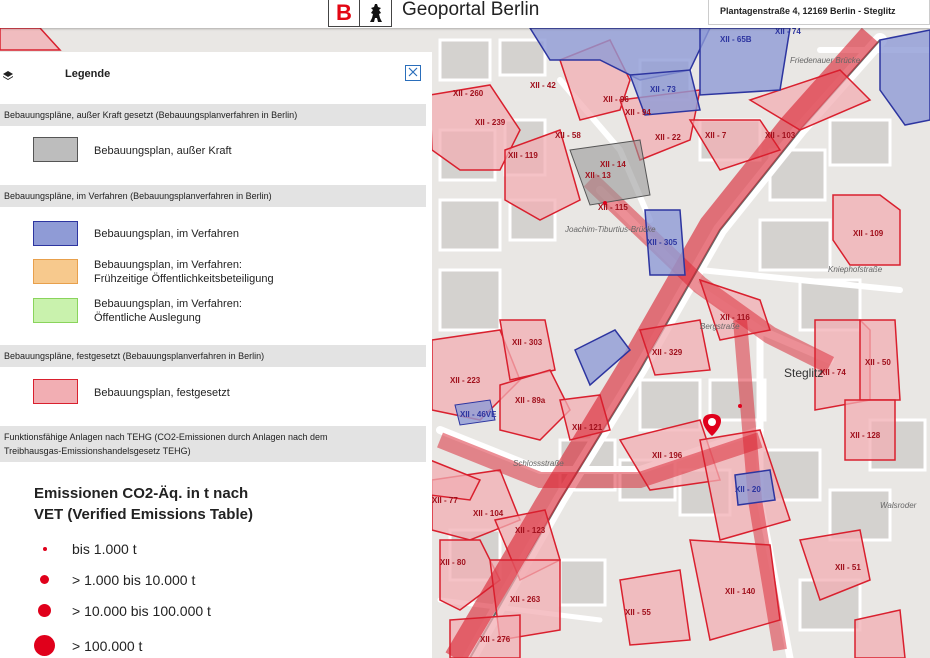 This screenshot has width=930, height=658. Describe the element at coordinates (166, 234) in the screenshot. I see `legend-entry-label: Bebauungsplan, im Verfahren` at that location.